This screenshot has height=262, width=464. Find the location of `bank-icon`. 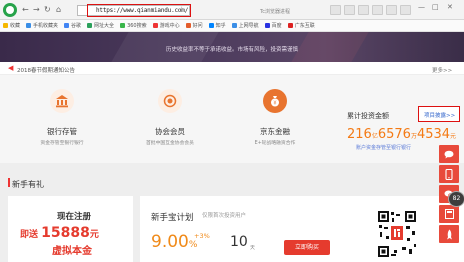

bank-icon is located at coordinates (62, 101).